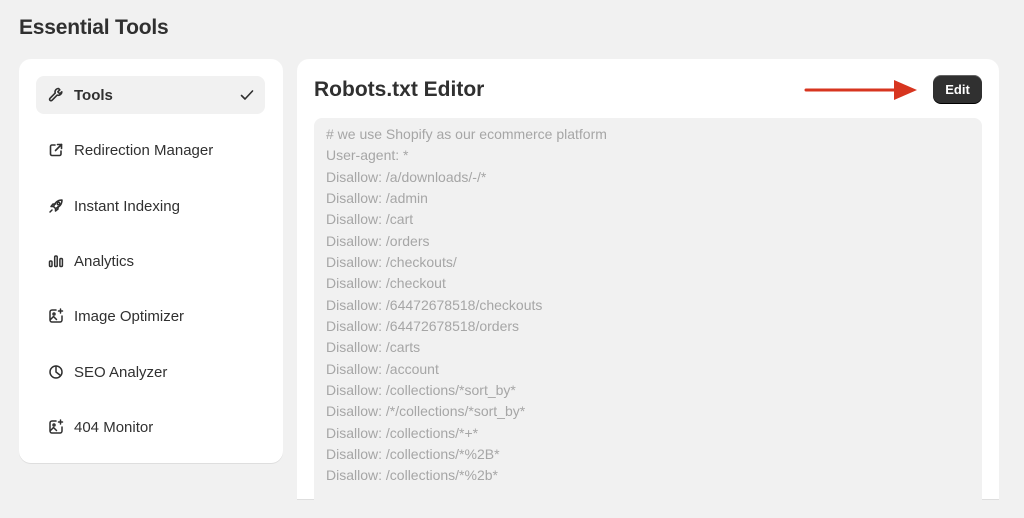 The image size is (1024, 518). What do you see at coordinates (94, 27) in the screenshot?
I see `page-title: Essential Tools` at bounding box center [94, 27].